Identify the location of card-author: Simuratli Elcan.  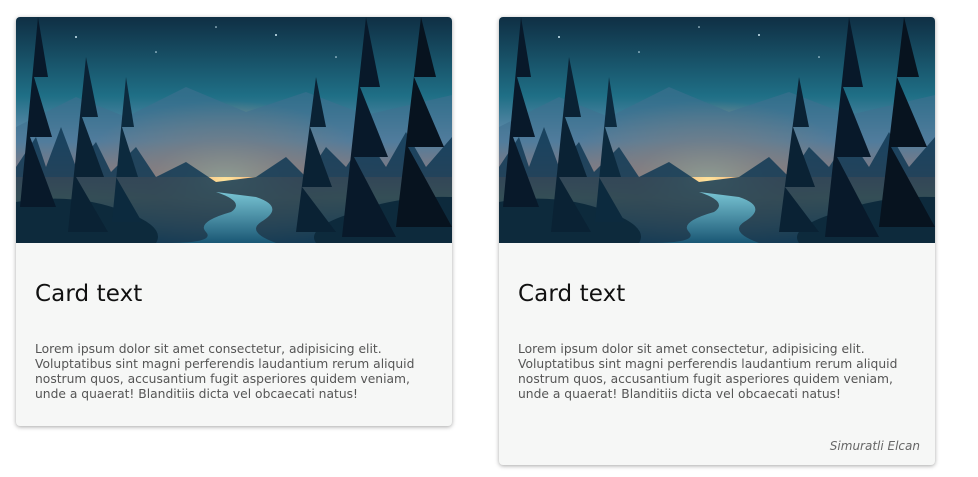
(874, 446).